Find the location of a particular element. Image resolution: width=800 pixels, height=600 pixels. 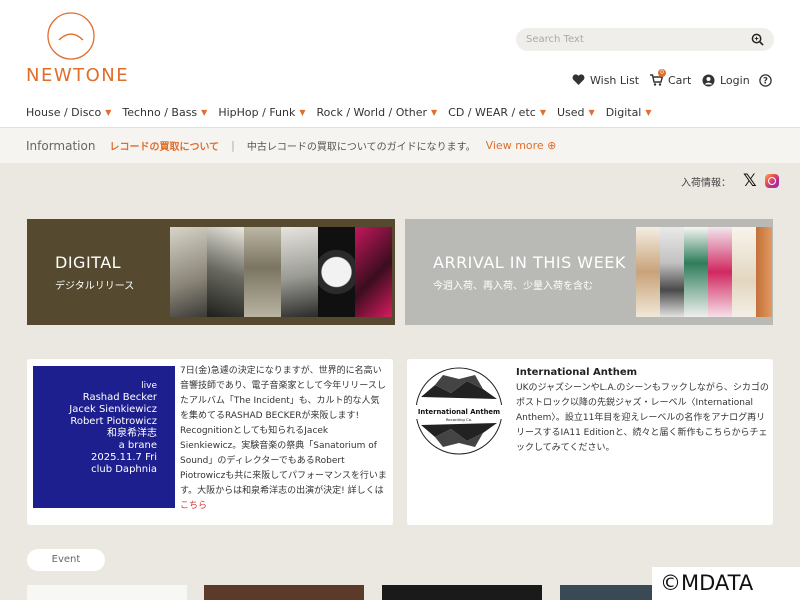

social-links: 入荷情報： 𝕏 is located at coordinates (730, 181).